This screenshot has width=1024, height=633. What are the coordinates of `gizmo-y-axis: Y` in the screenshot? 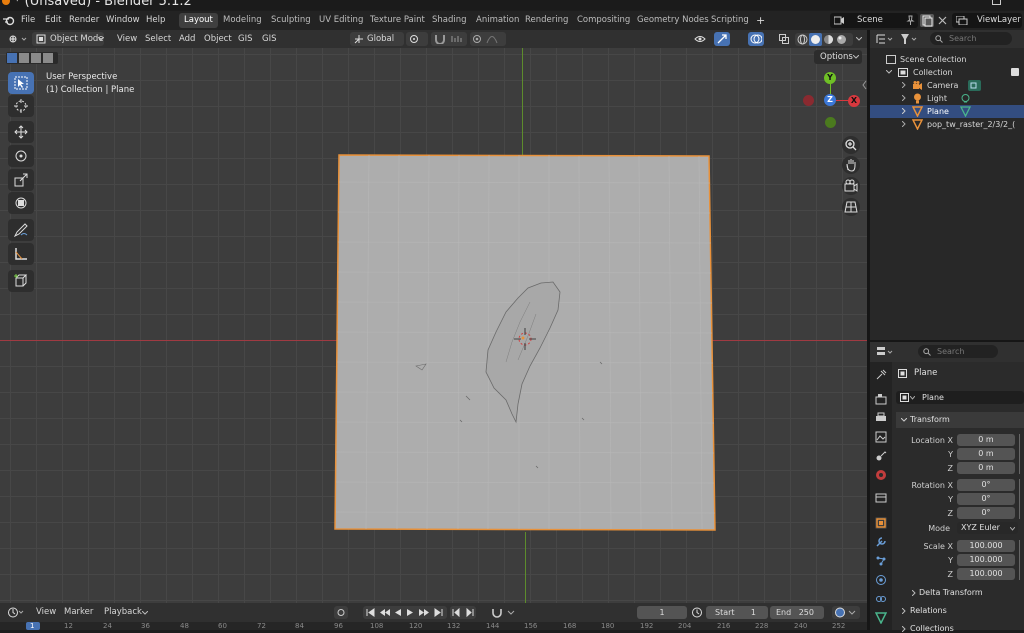 It's located at (830, 78).